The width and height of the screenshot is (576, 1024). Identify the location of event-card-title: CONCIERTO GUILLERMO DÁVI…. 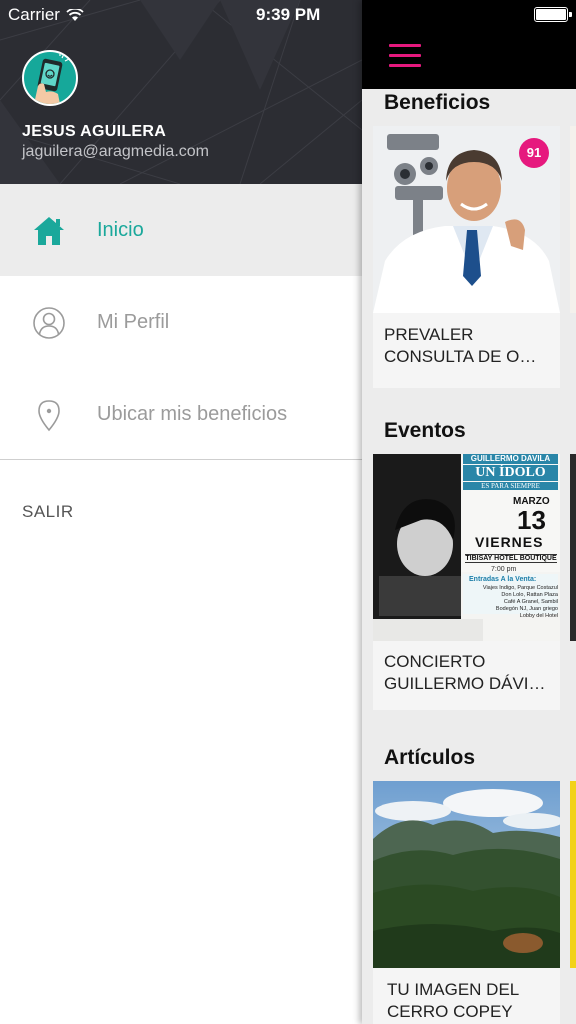
(465, 672).